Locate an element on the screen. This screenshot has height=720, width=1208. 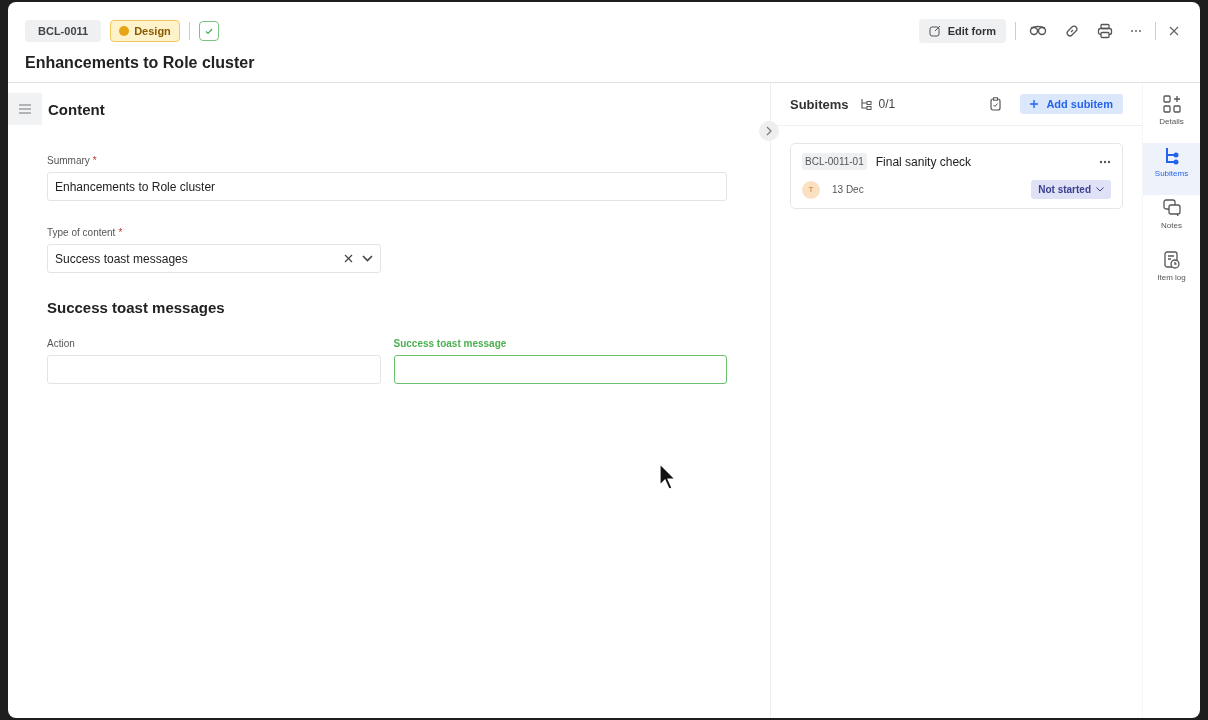
clear-icon is located at coordinates (348, 258).